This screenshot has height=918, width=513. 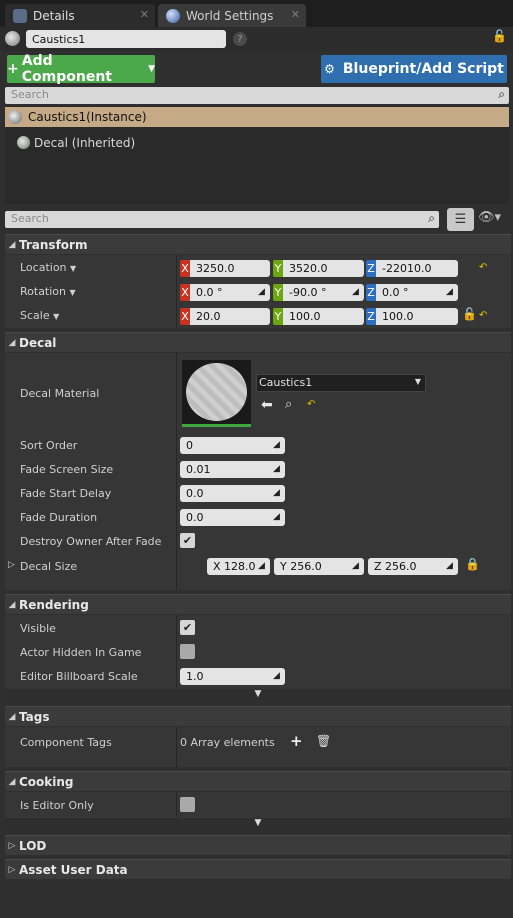 What do you see at coordinates (67, 469) in the screenshot?
I see `fade-screen-size-label: Fade Screen Size` at bounding box center [67, 469].